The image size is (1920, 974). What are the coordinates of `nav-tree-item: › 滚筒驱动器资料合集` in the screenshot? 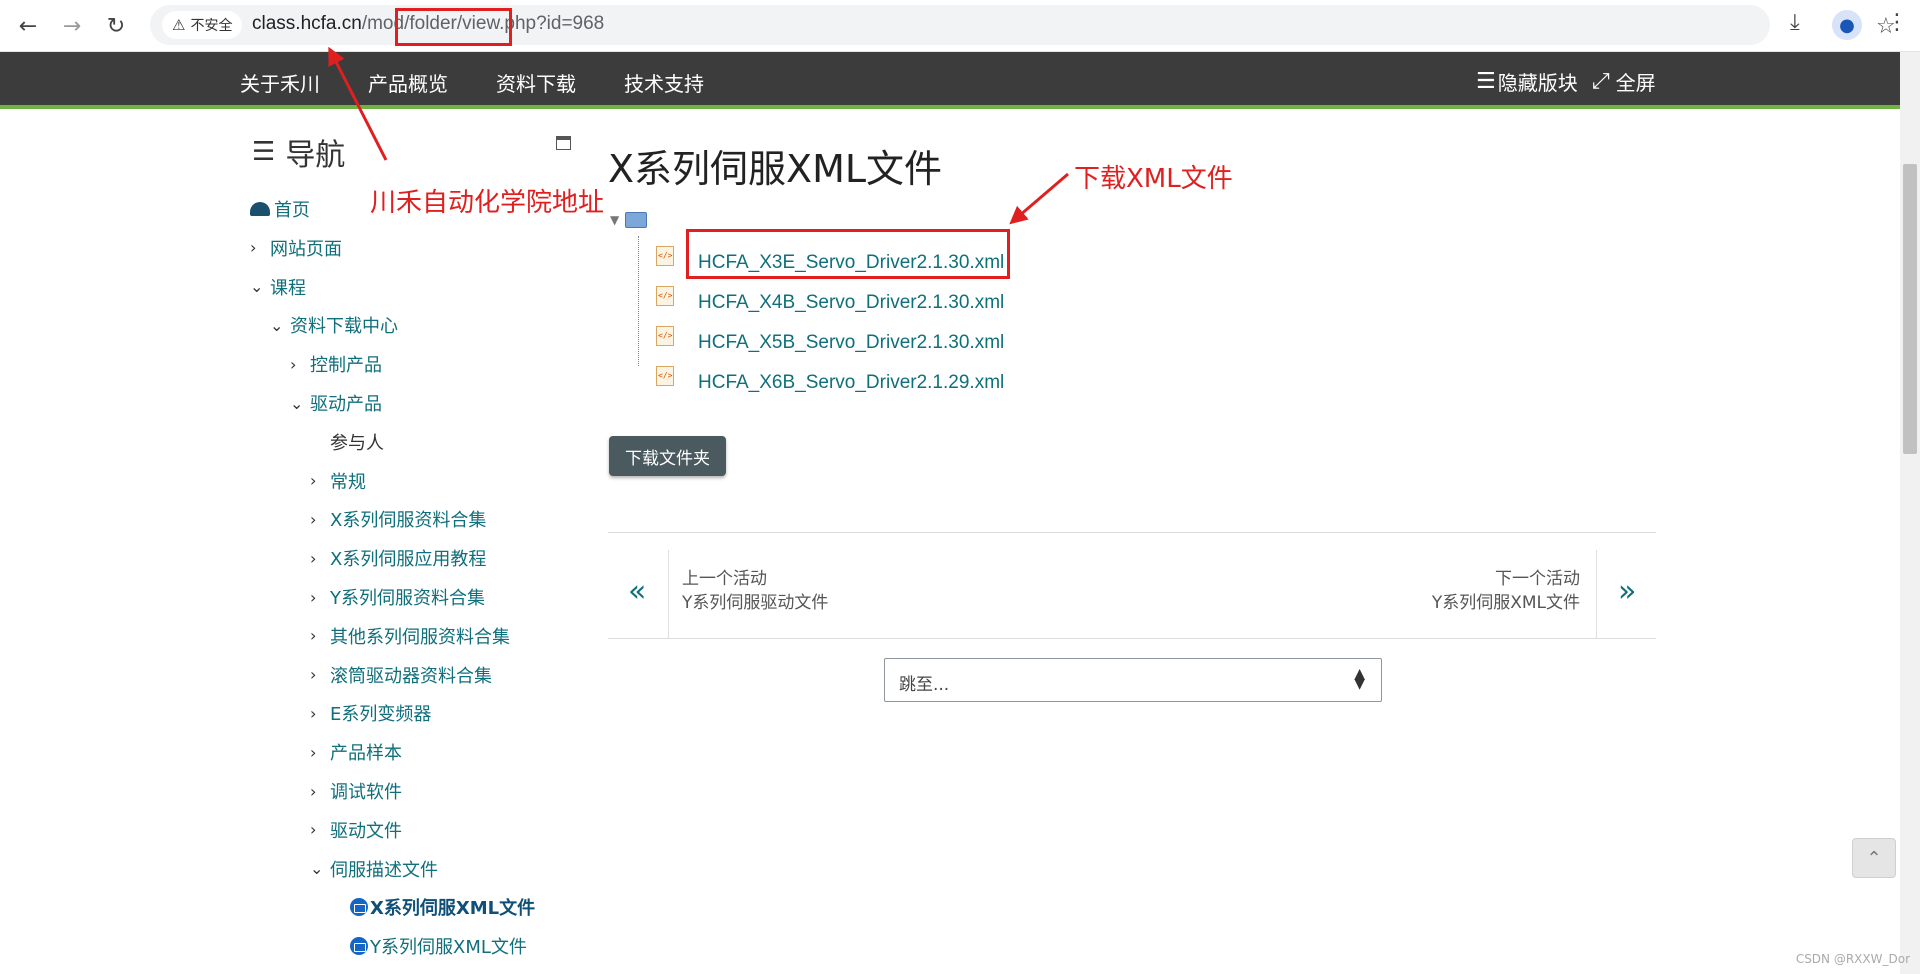 It's located at (401, 675).